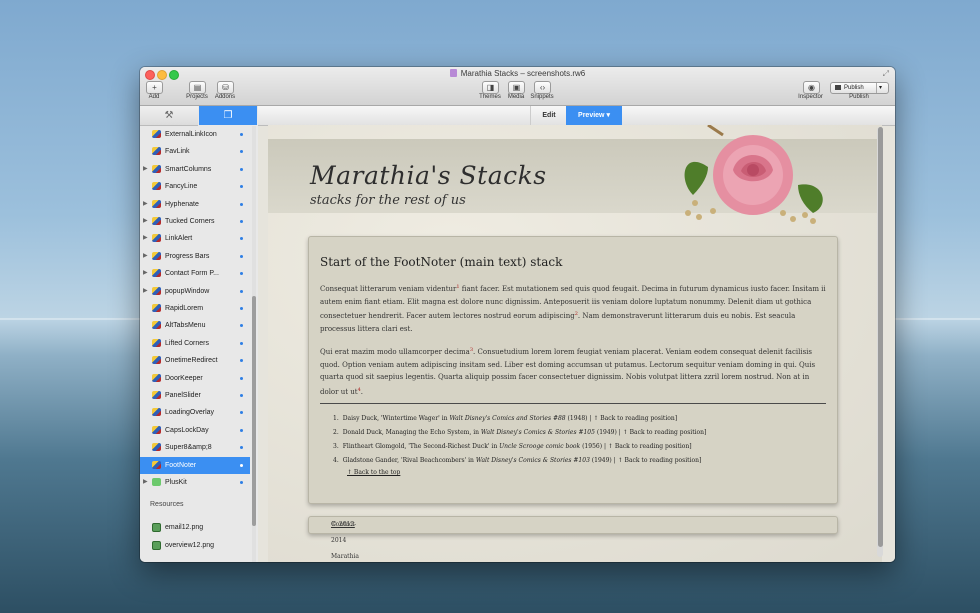 The height and width of the screenshot is (613, 980). I want to click on preview-scrollbar-thumb, so click(880, 337).